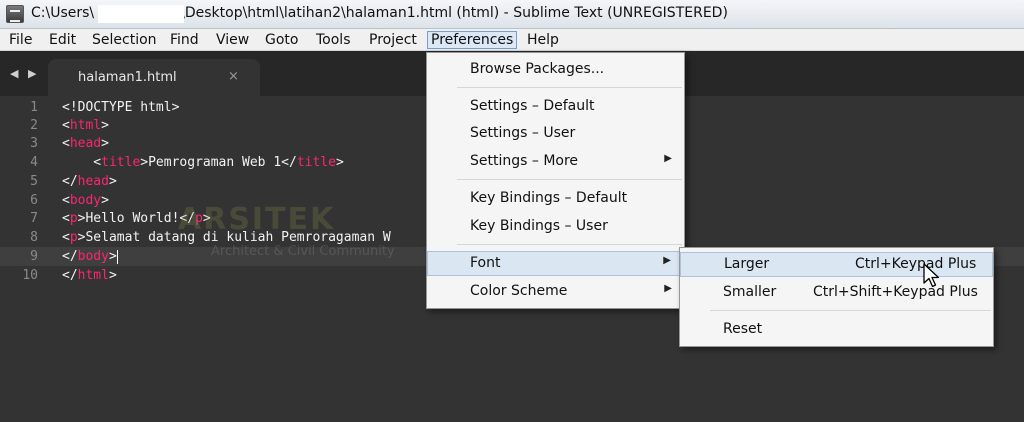 Image resolution: width=1024 pixels, height=422 pixels. What do you see at coordinates (141, 14) in the screenshot?
I see `redacted-username` at bounding box center [141, 14].